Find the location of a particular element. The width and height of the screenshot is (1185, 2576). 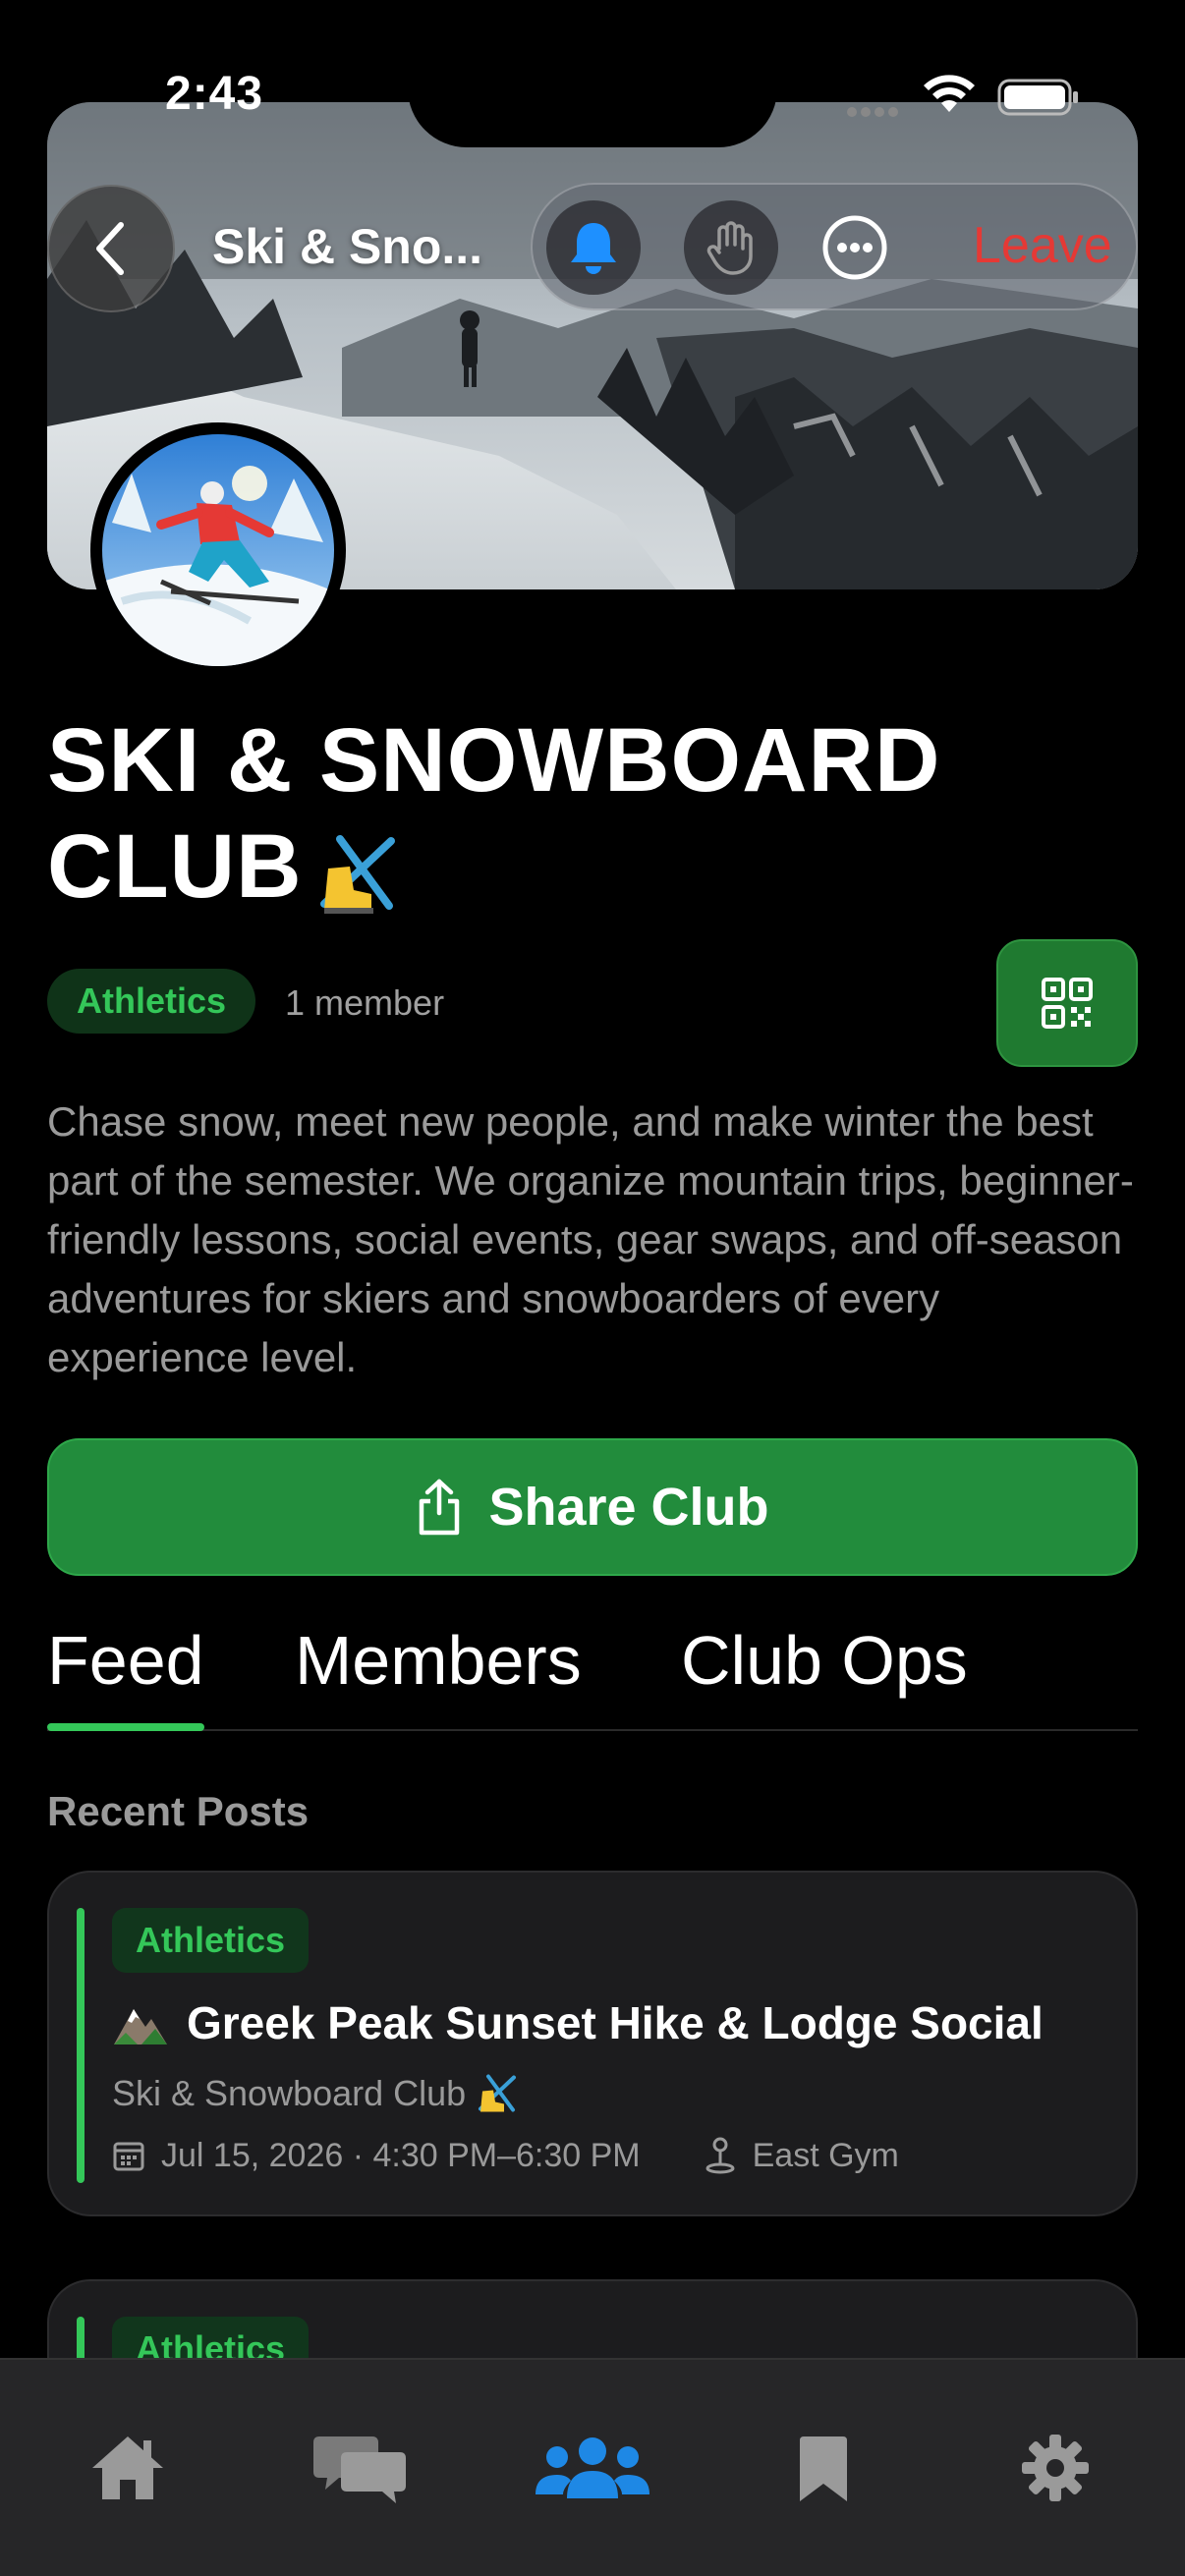

tab-bar-chats is located at coordinates (361, 2468).